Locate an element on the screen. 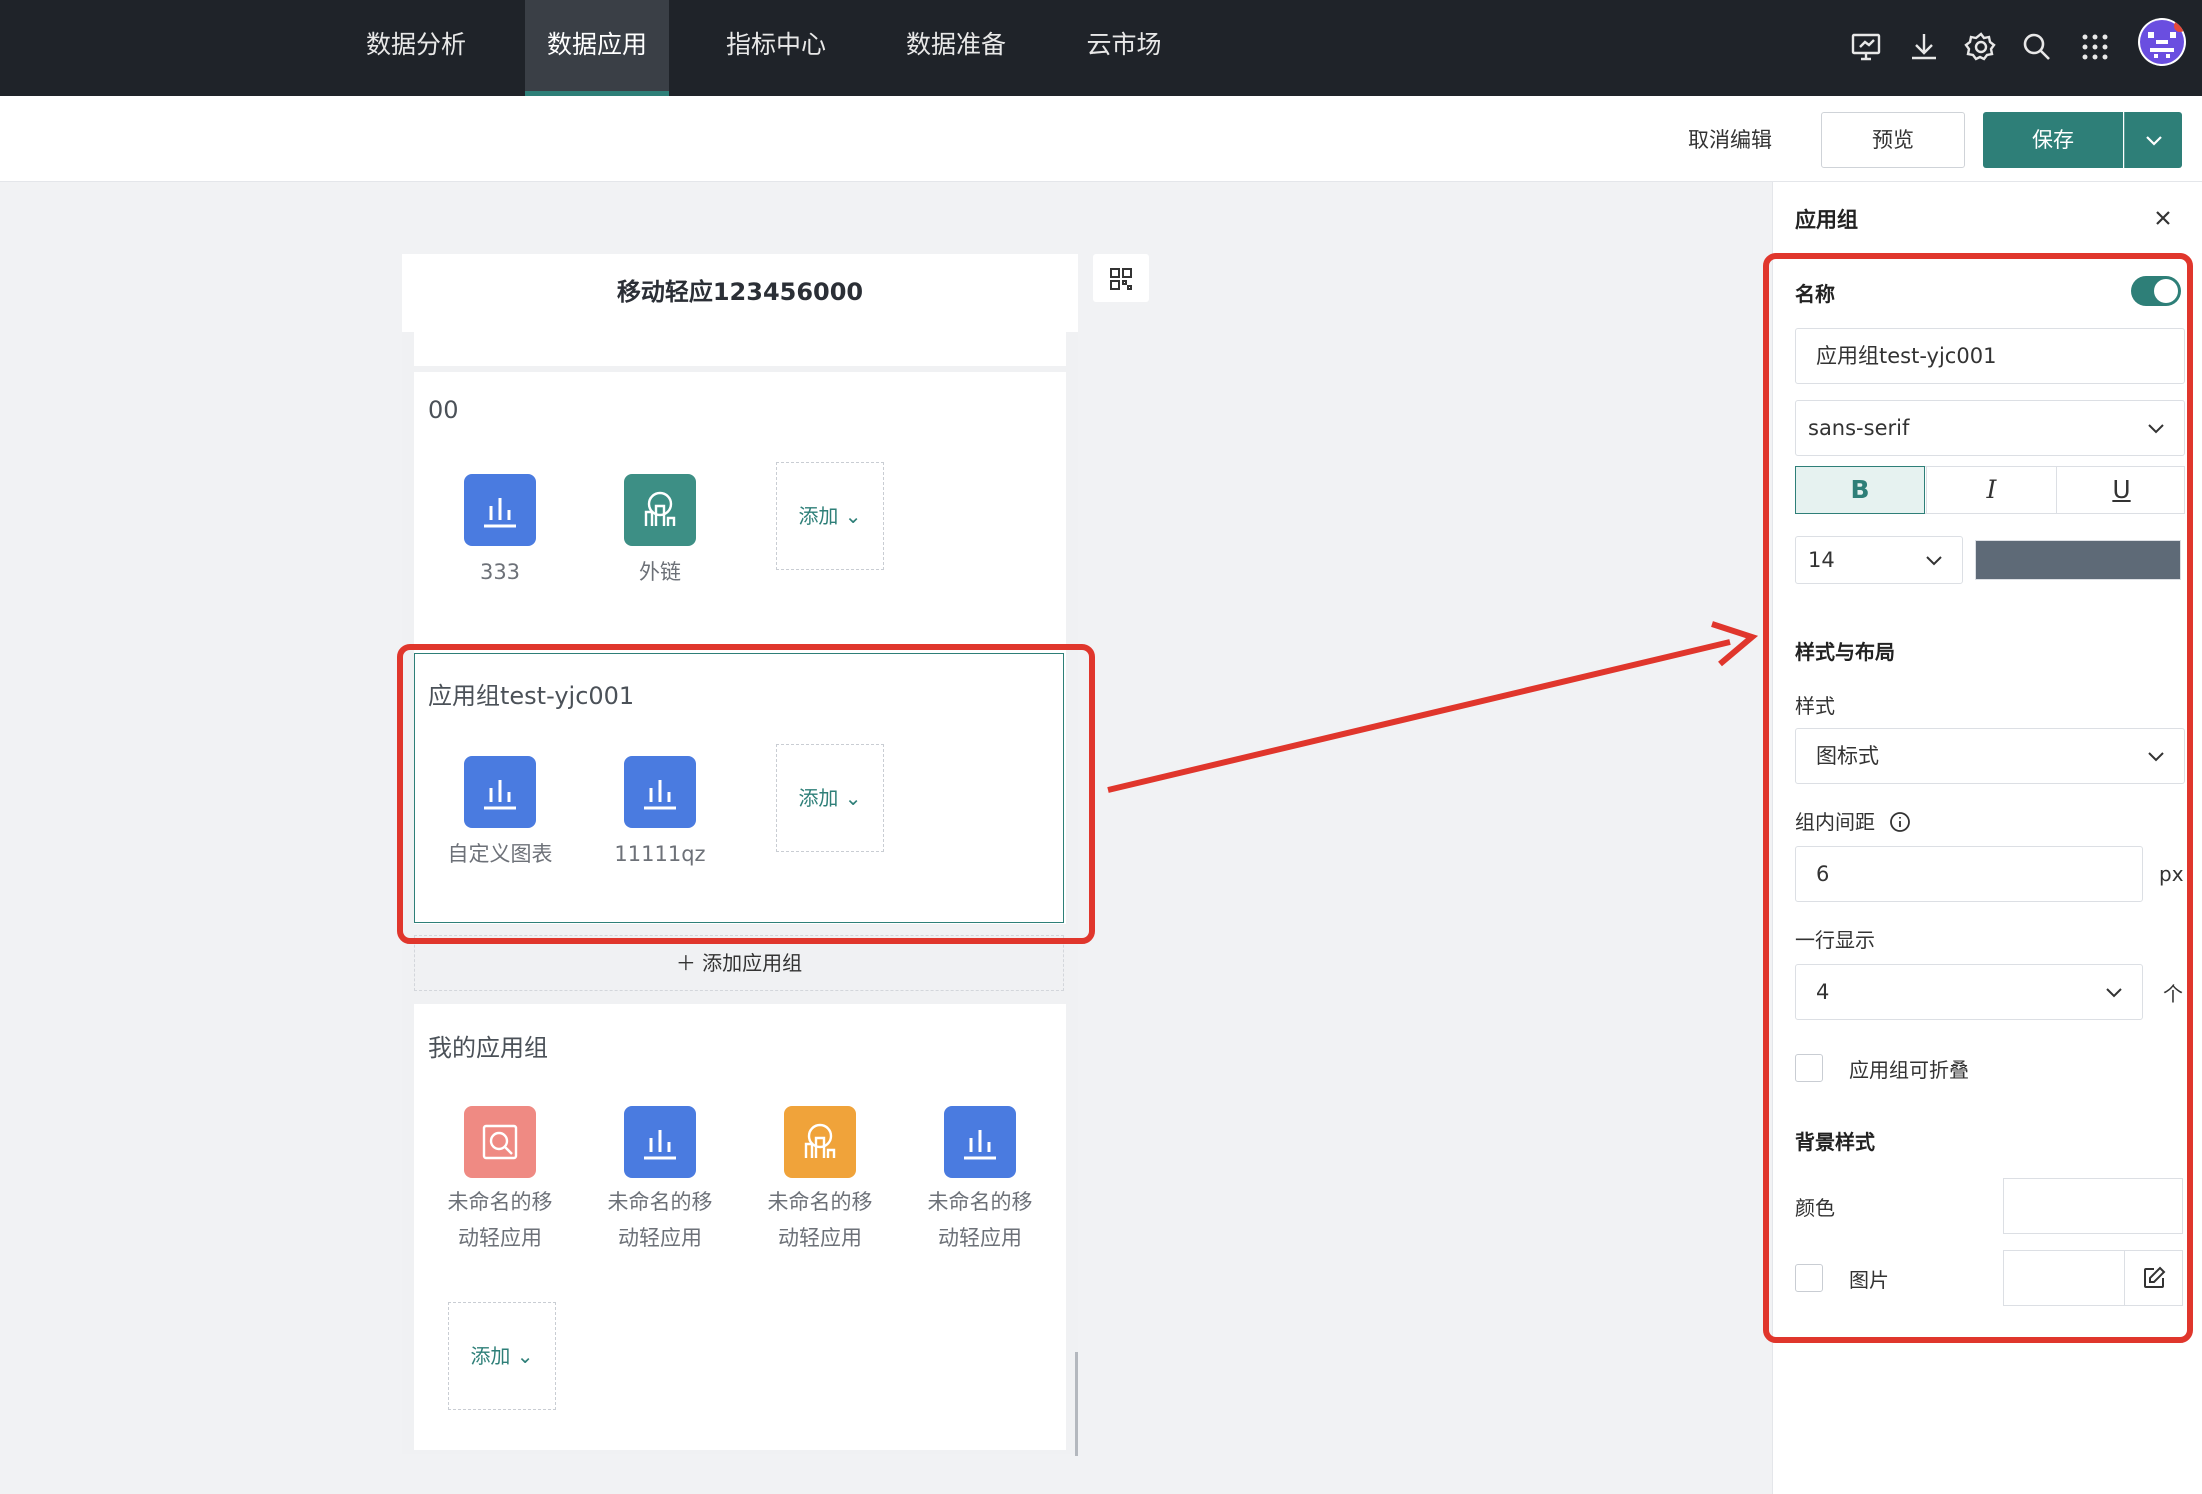 The width and height of the screenshot is (2202, 1494). app-title: 移动轻应123456000 is located at coordinates (740, 293).